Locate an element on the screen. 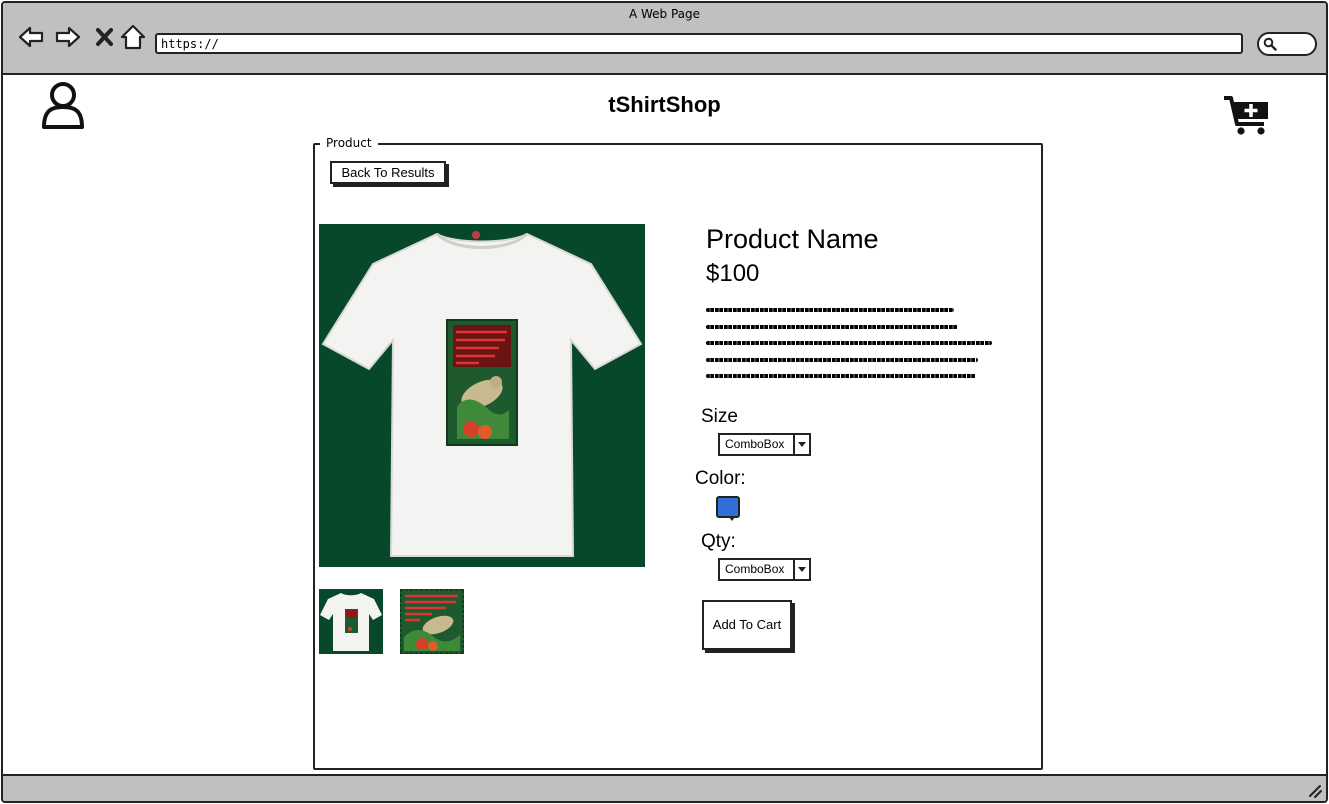  browser-search-button is located at coordinates (1287, 44).